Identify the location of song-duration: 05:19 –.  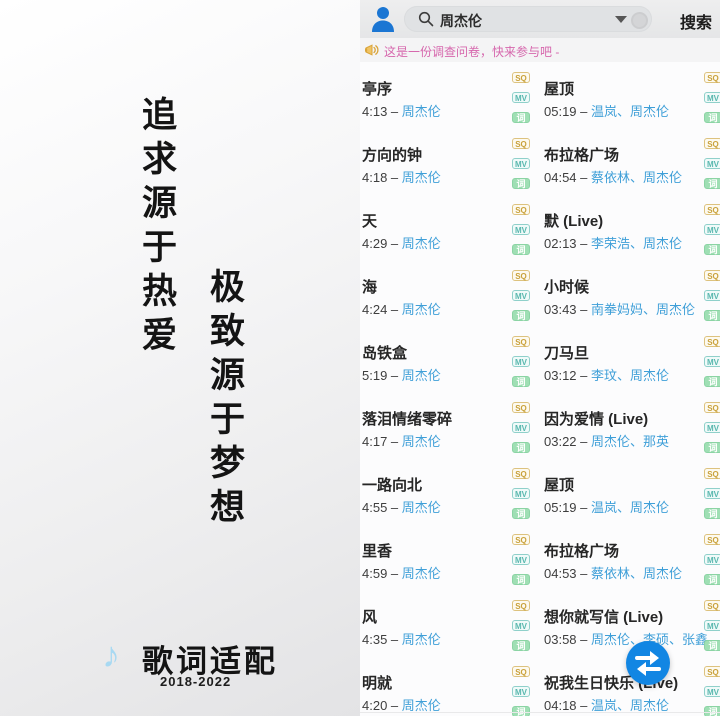
(567, 507).